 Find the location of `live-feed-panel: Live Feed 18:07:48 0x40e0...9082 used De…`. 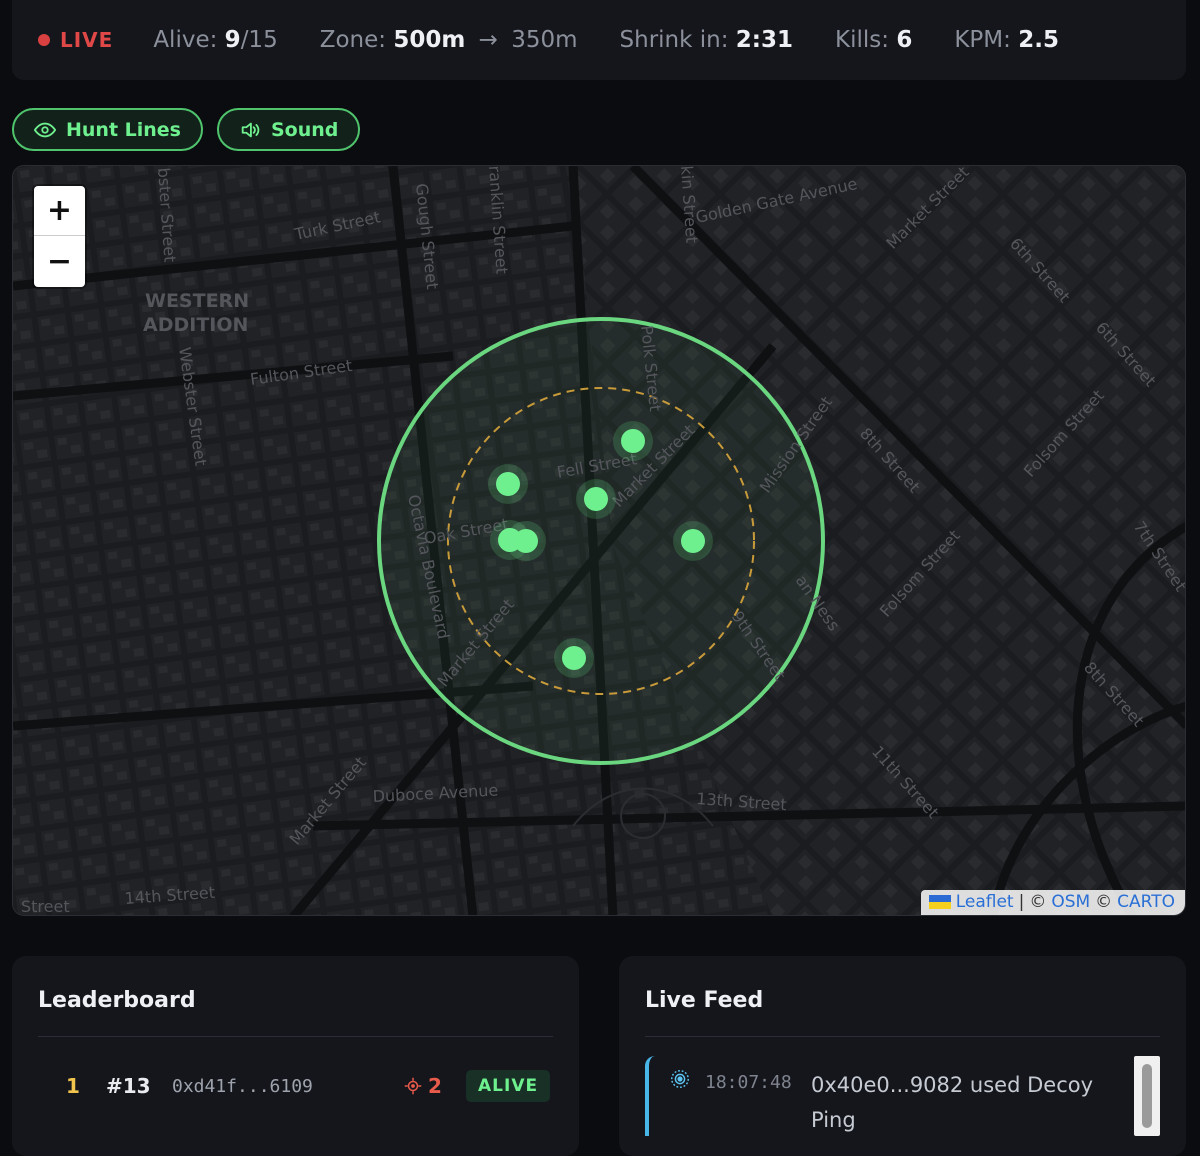

live-feed-panel: Live Feed 18:07:48 0x40e0...9082 used De… is located at coordinates (902, 1056).